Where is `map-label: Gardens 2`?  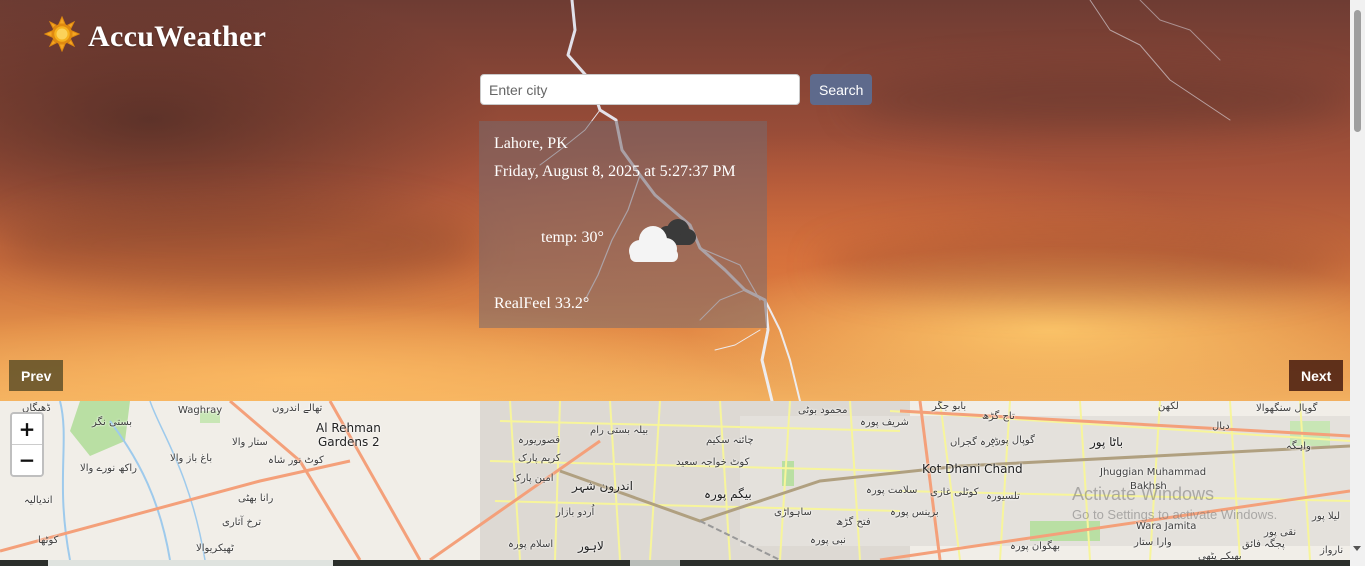
map-label: Gardens 2 is located at coordinates (349, 442).